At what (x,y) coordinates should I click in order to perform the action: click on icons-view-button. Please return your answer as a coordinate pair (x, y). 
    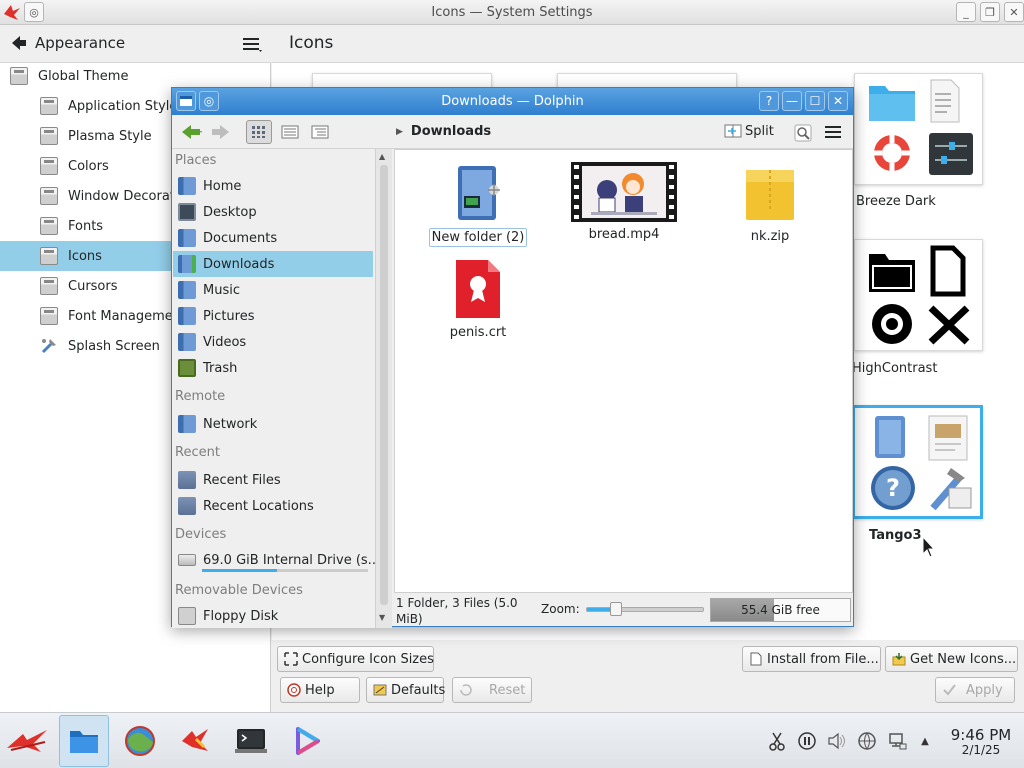
    Looking at the image, I should click on (259, 132).